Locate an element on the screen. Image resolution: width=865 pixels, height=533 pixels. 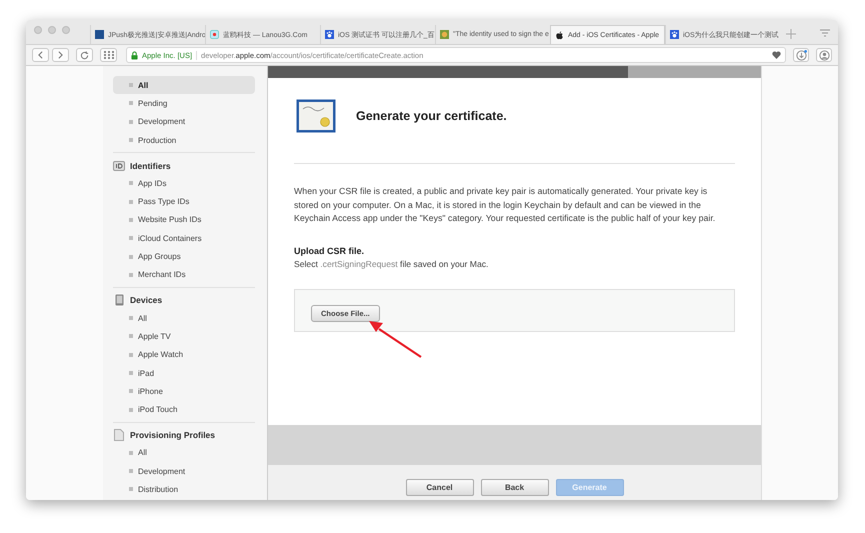
footer-button: Cancel is located at coordinates (440, 487).